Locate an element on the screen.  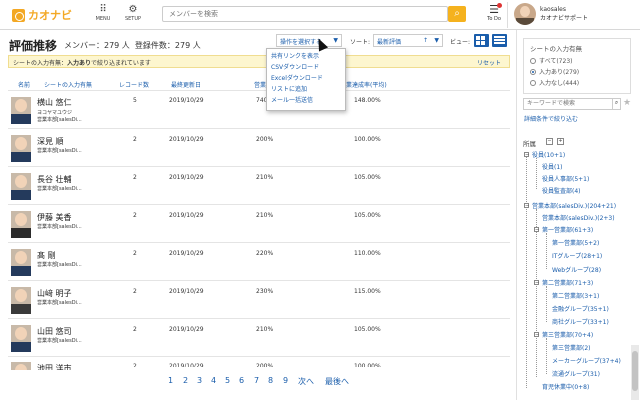
logo-icon is located at coordinates (18, 15).